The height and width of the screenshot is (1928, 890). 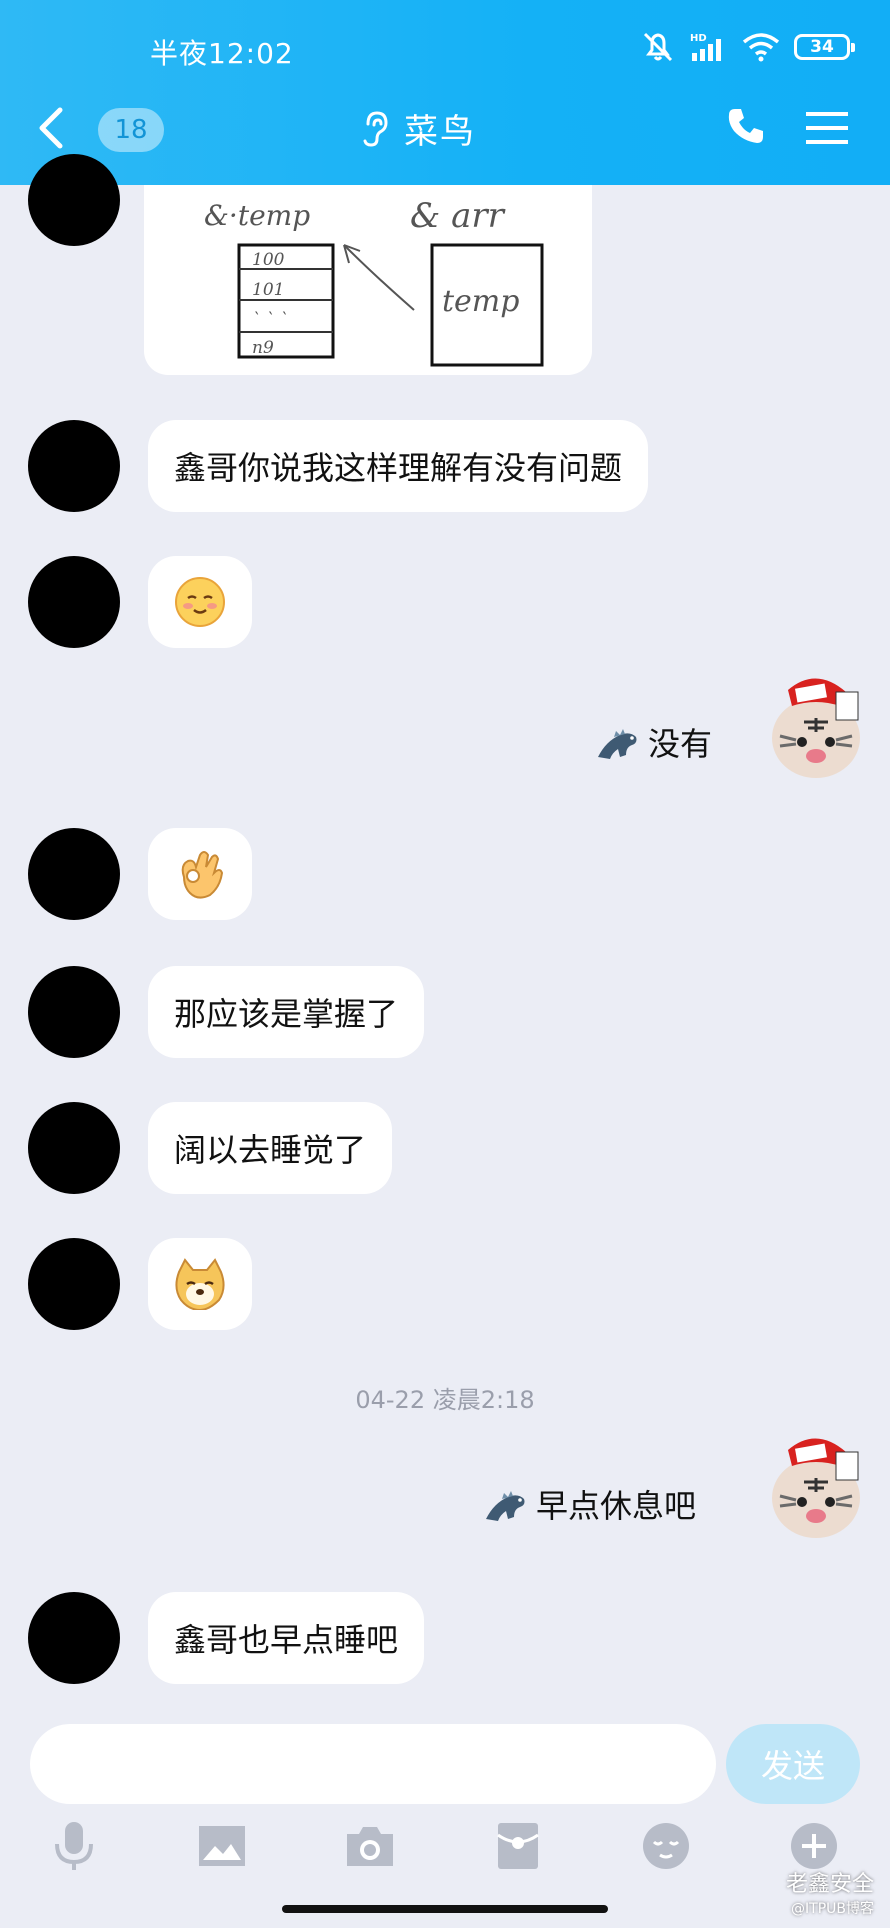 I want to click on red-packet-icon, so click(x=518, y=1846).